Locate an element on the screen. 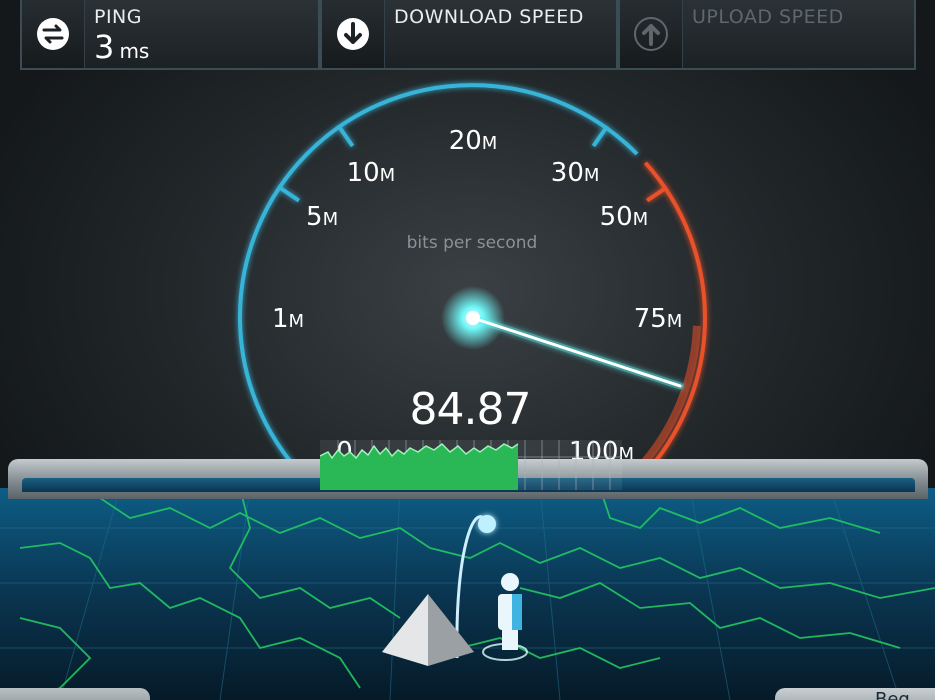  speed-readout: 84.87 is located at coordinates (470, 409).